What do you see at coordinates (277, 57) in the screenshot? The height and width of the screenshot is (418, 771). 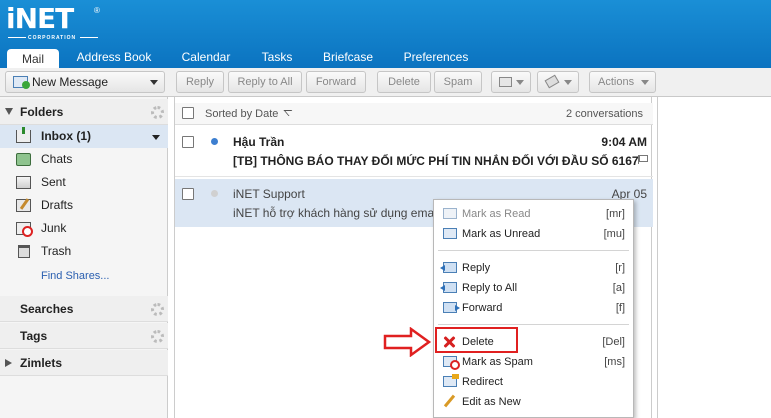 I see `tab-tasks: Tasks` at bounding box center [277, 57].